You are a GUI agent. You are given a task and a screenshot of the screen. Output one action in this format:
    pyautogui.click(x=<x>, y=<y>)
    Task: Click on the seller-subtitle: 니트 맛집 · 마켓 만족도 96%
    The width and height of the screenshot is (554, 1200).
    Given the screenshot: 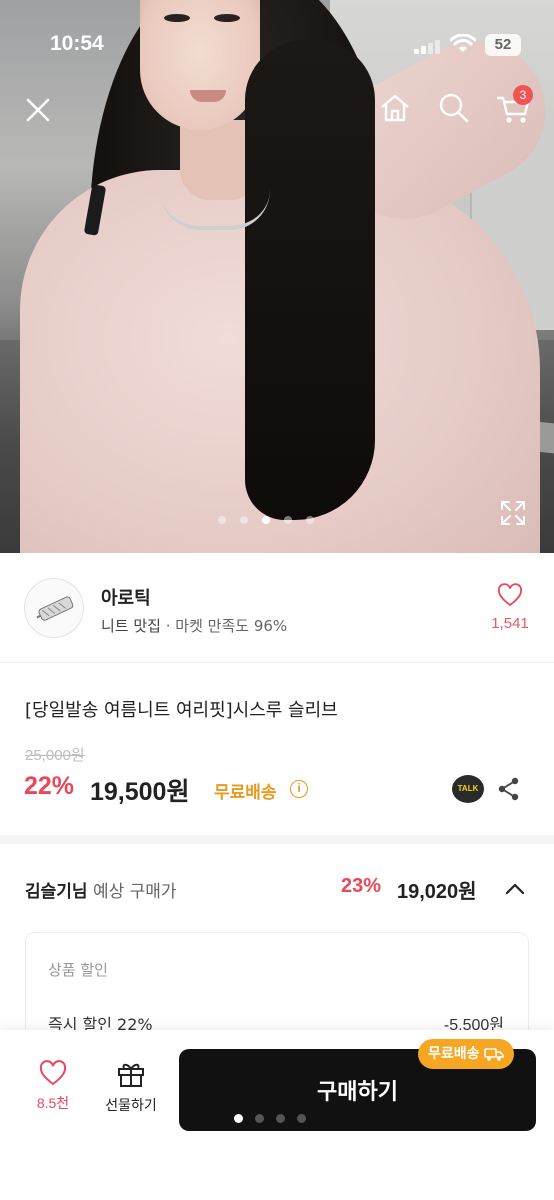 What is the action you would take?
    pyautogui.click(x=194, y=625)
    